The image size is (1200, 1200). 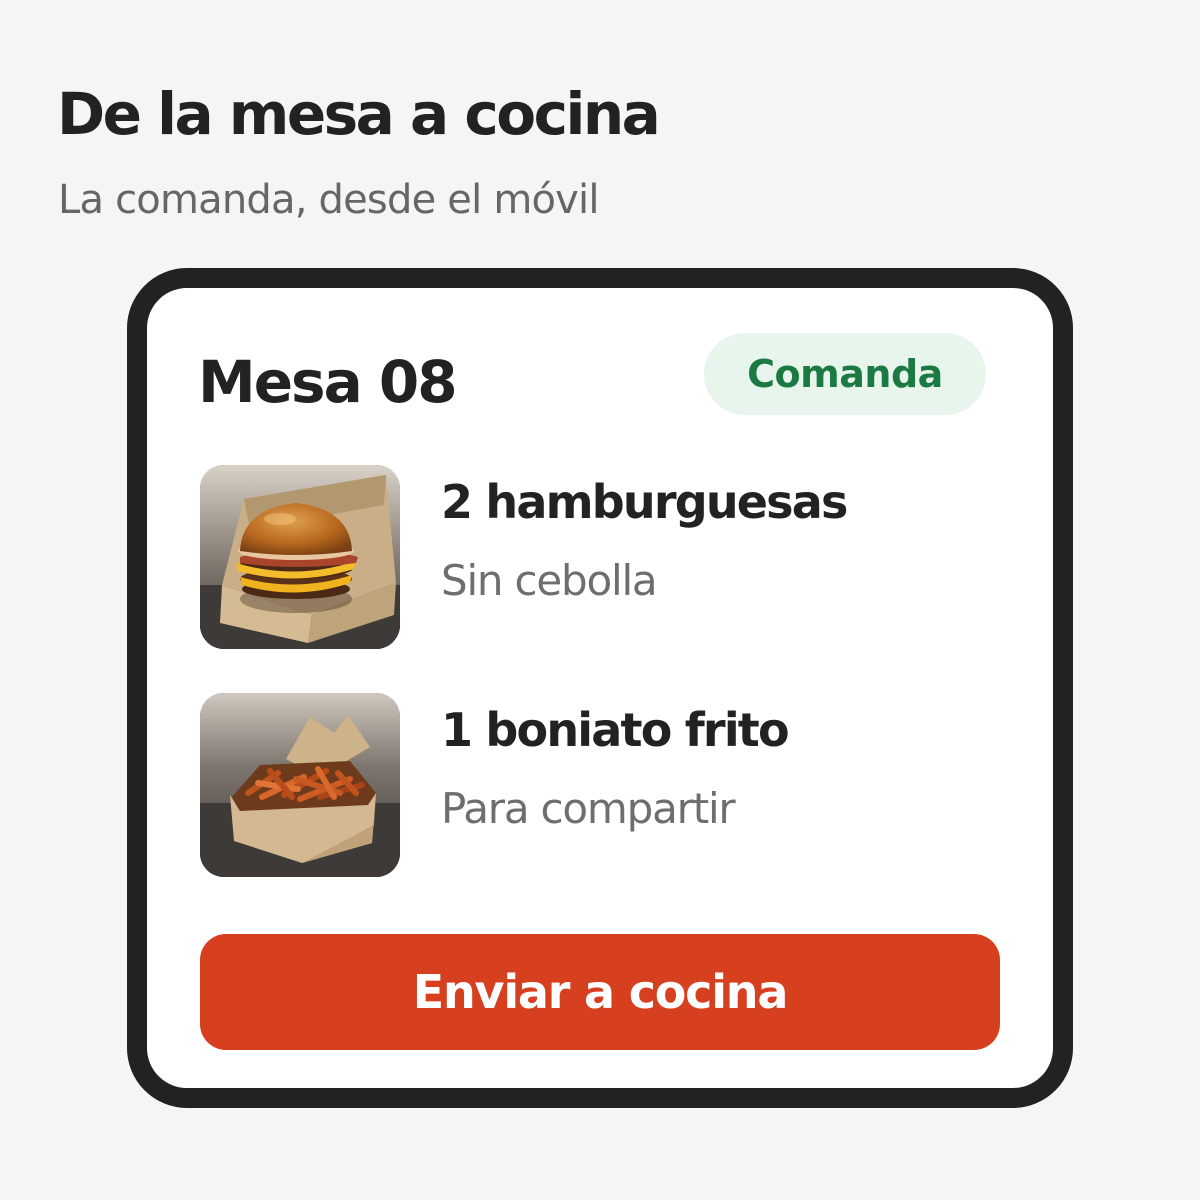 What do you see at coordinates (359, 114) in the screenshot?
I see `page-title: De la mesa a cocina` at bounding box center [359, 114].